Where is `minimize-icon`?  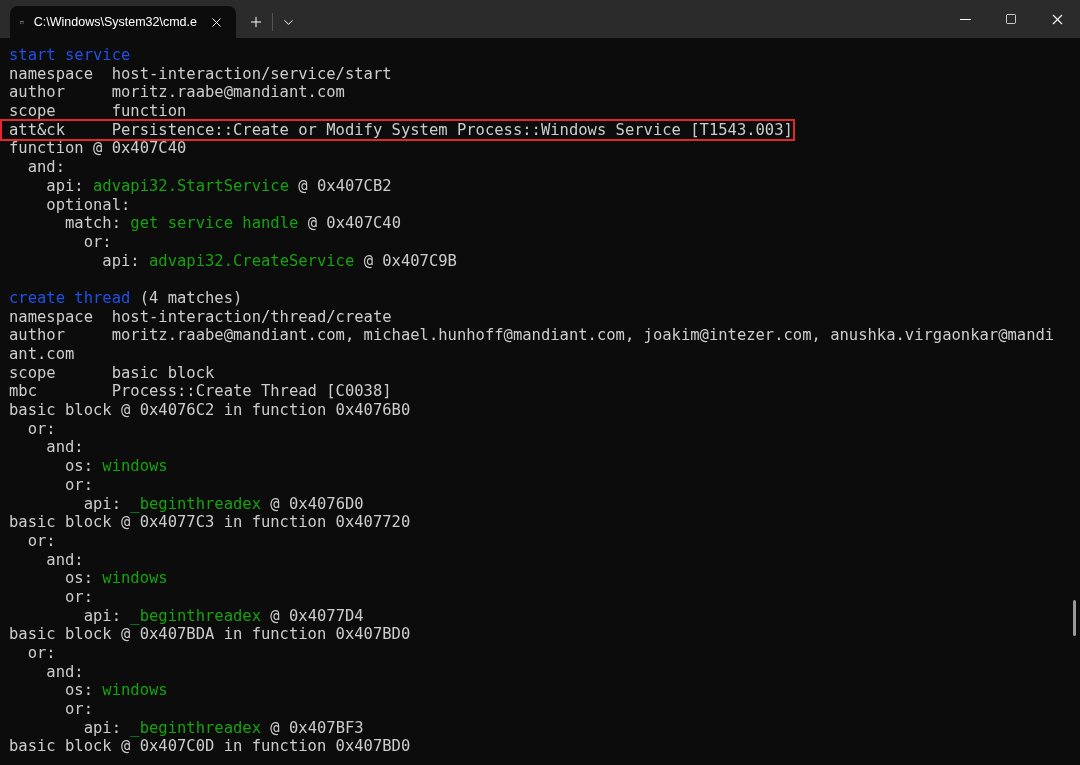
minimize-icon is located at coordinates (965, 19).